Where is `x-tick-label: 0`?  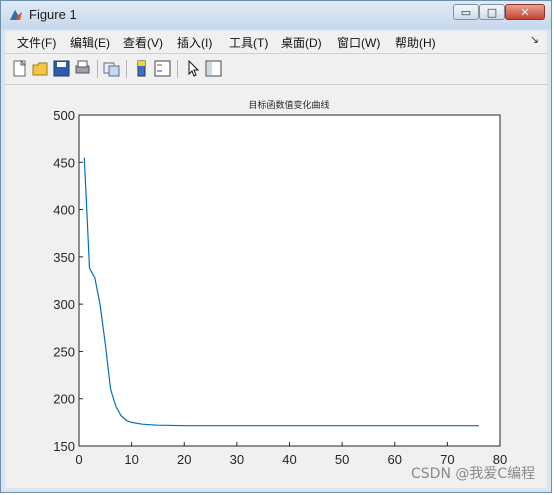 x-tick-label: 0 is located at coordinates (78, 459).